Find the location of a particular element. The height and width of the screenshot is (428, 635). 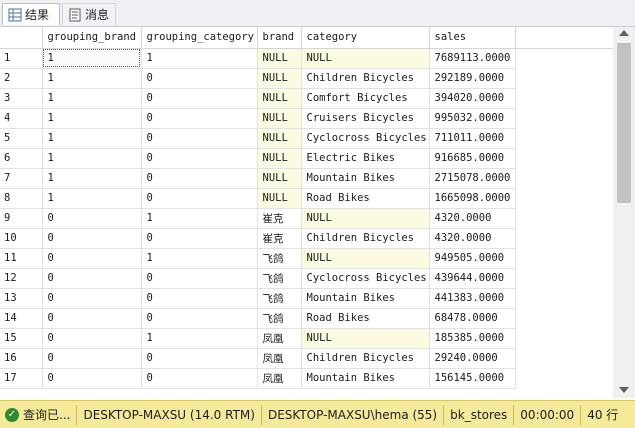

table-row: 13 0 0 飞鸽 Mountain Bikes 441383.0000 is located at coordinates (306, 298).